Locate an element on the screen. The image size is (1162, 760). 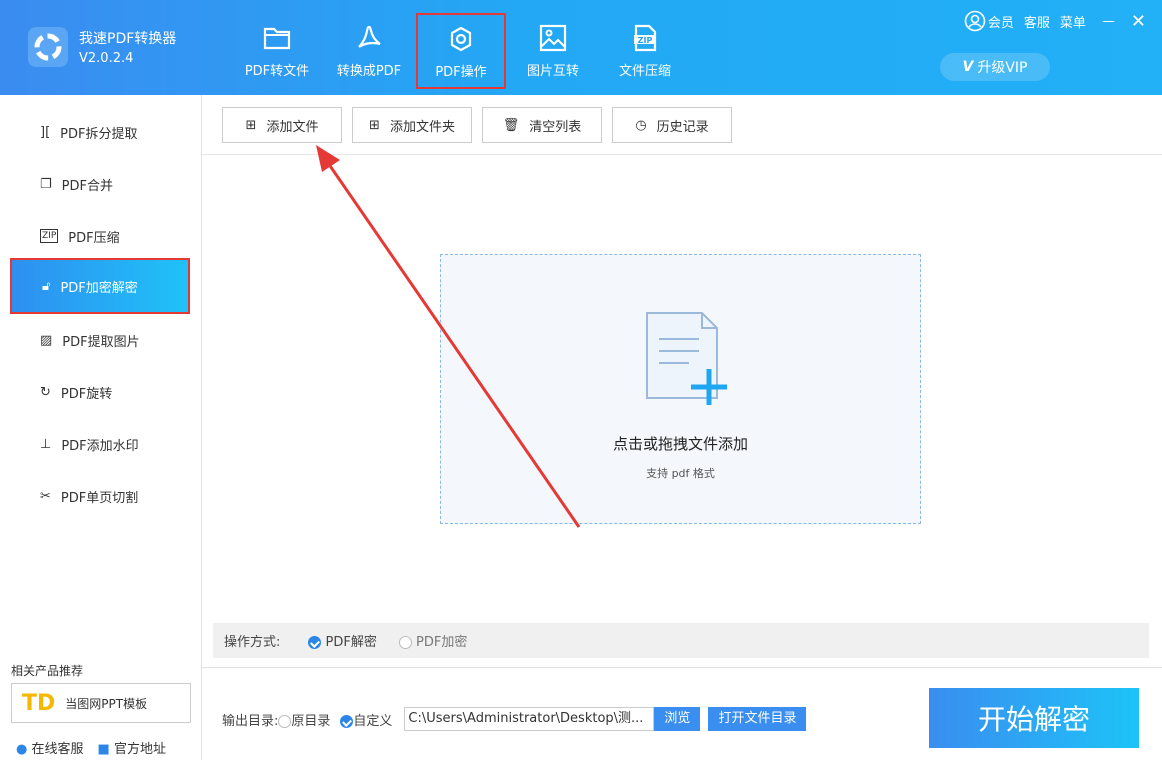
original-dir-radio: 原目录 is located at coordinates (304, 719).